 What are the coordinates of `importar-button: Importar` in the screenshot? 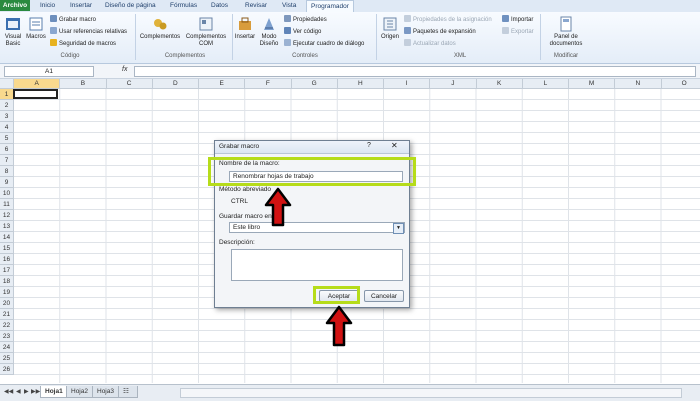 It's located at (517, 19).